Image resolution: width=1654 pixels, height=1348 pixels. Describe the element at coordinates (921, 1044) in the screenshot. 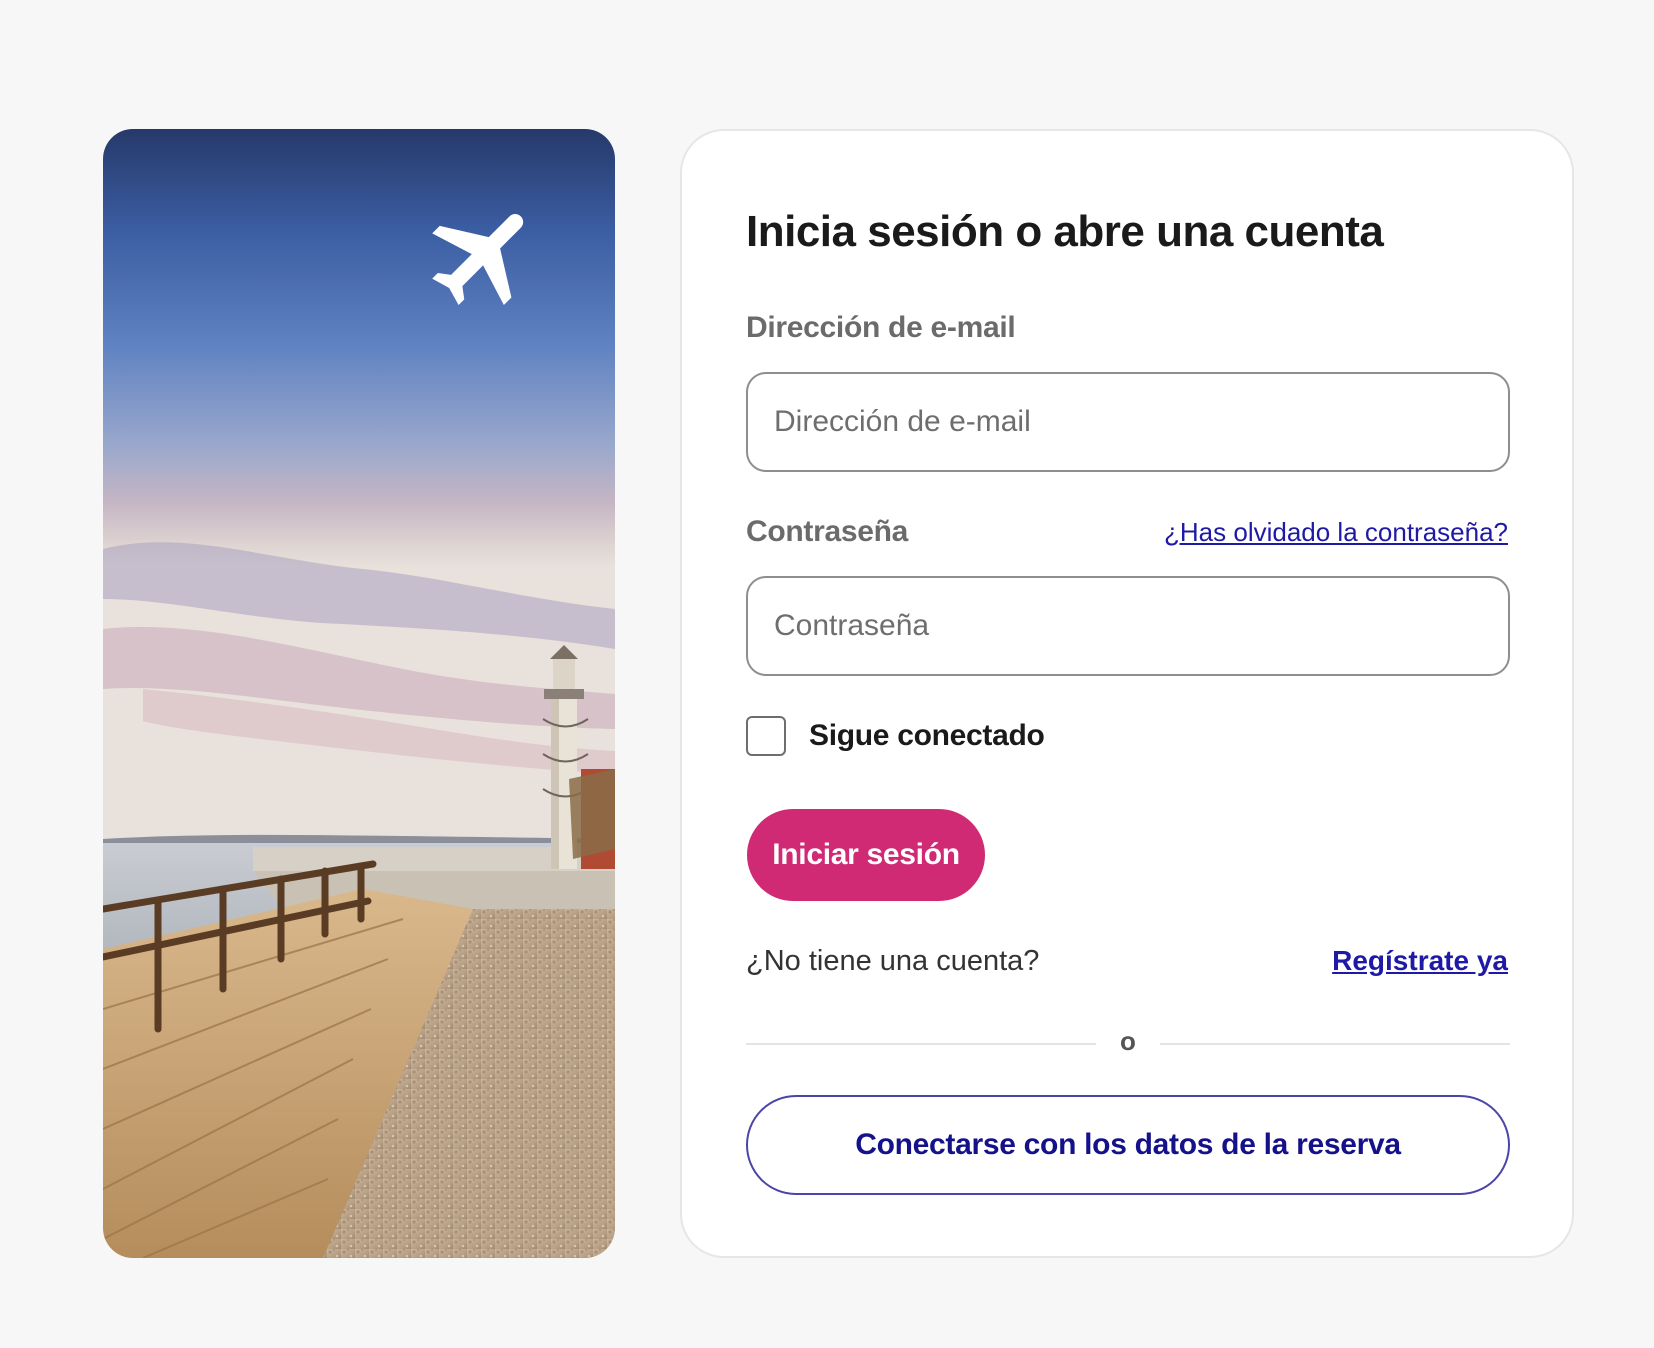

I see `divider-line-left` at that location.